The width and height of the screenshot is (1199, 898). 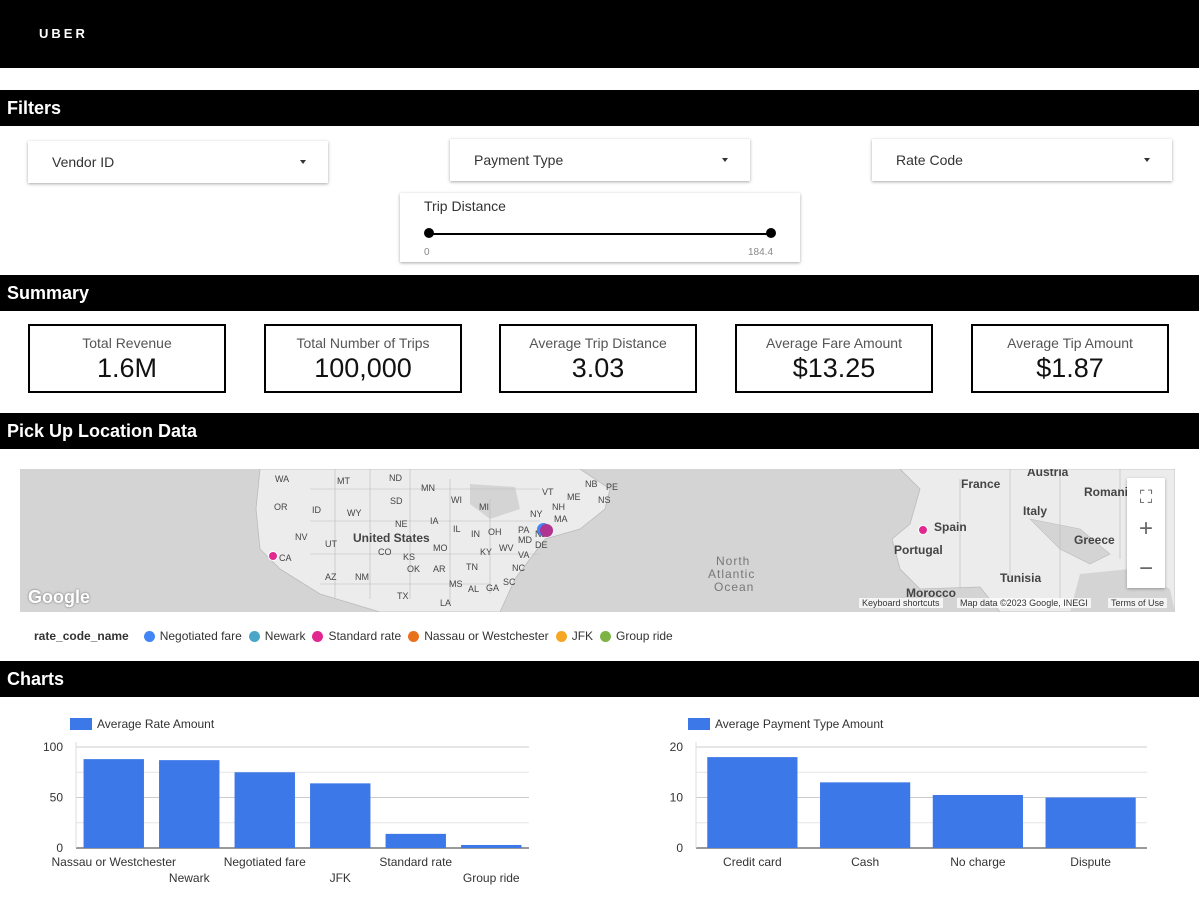 I want to click on y-tick-label: 100, so click(x=53, y=747).